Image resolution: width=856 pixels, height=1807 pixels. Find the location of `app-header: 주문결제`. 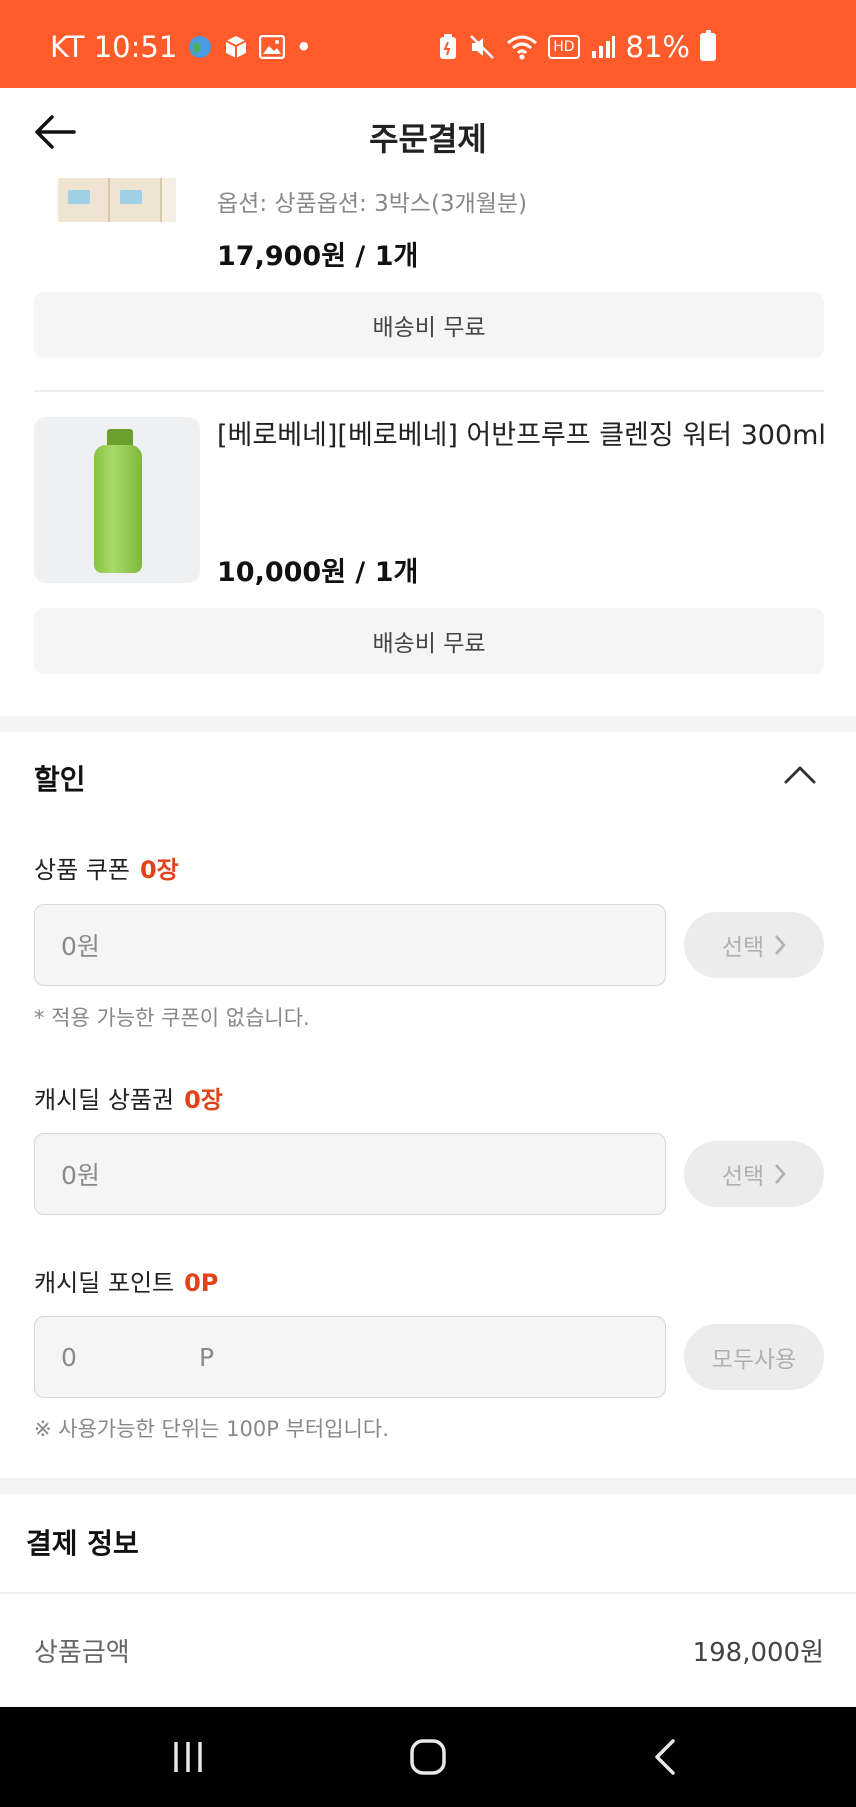

app-header: 주문결제 is located at coordinates (428, 133).